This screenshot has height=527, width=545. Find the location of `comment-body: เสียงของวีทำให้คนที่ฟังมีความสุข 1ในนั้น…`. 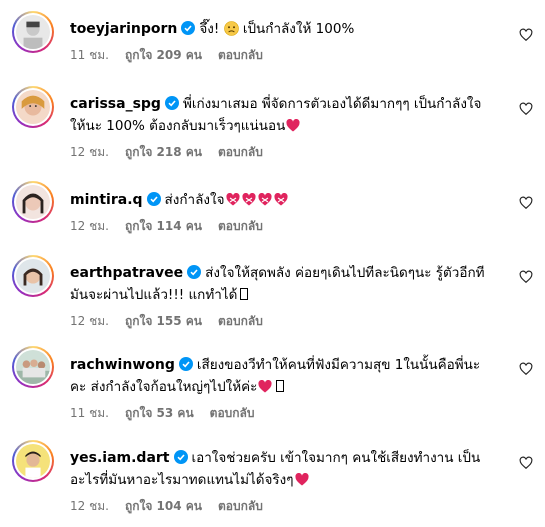

comment-body: เสียงของวีทำให้คนที่ฟังมีความสุข 1ในนั้น… is located at coordinates (338, 365).